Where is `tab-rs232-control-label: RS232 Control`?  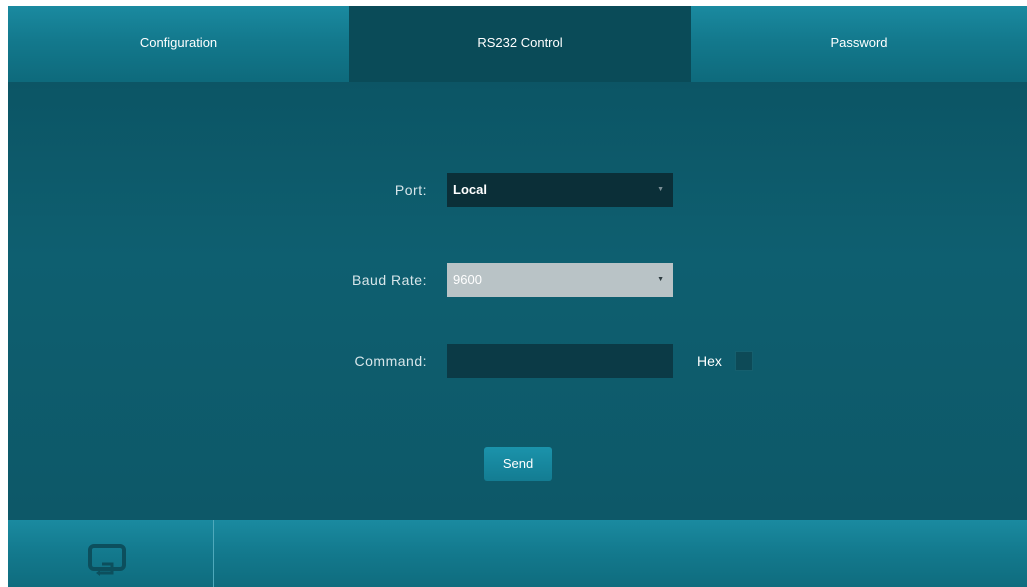
tab-rs232-control-label: RS232 Control is located at coordinates (520, 42).